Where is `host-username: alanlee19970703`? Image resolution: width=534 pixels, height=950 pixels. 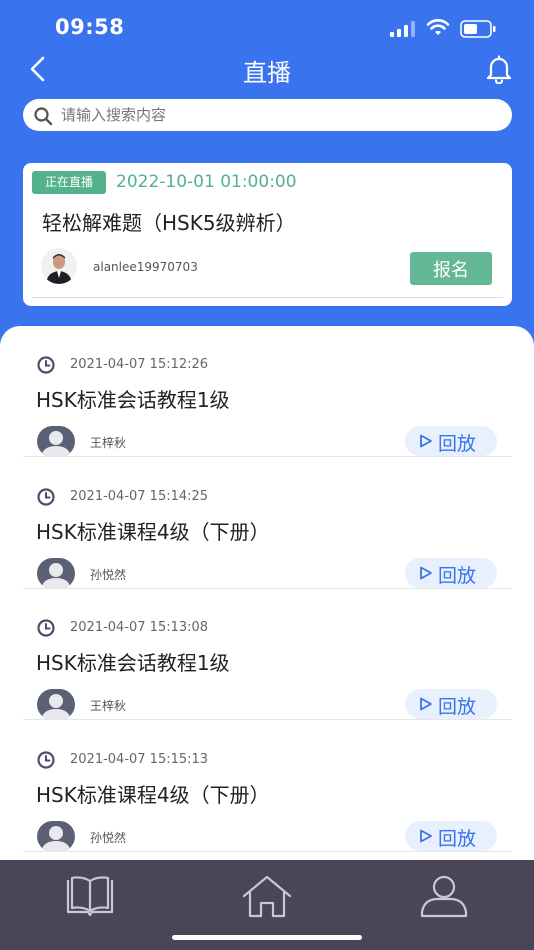 host-username: alanlee19970703 is located at coordinates (145, 267).